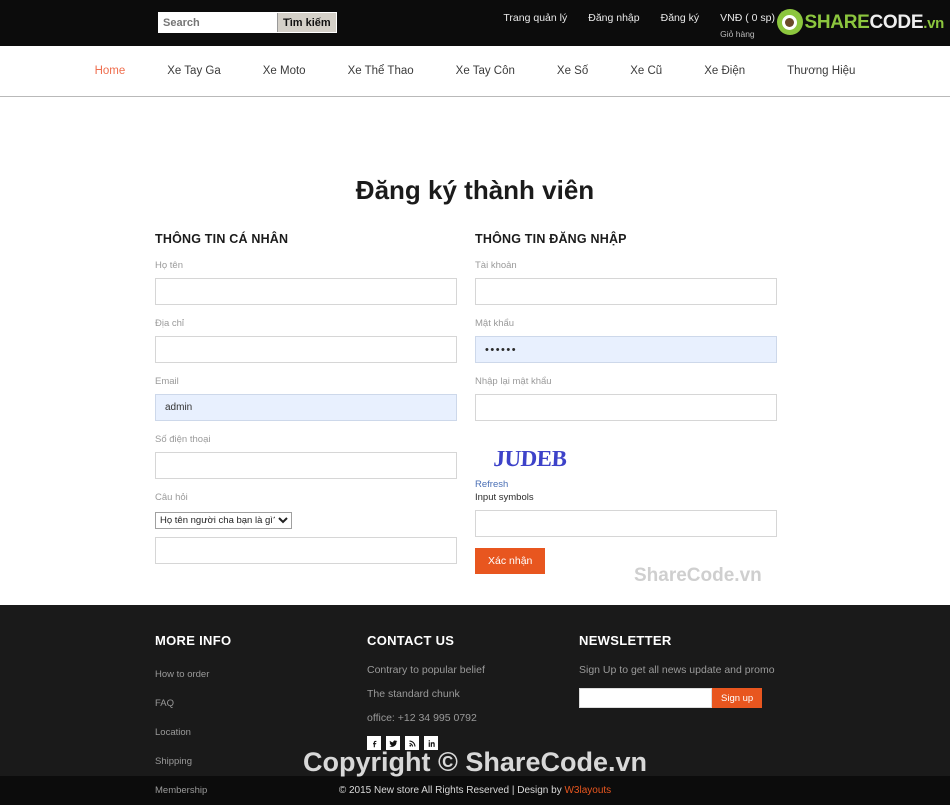 The width and height of the screenshot is (950, 809). I want to click on header-link-login: Đăng nhập, so click(613, 18).